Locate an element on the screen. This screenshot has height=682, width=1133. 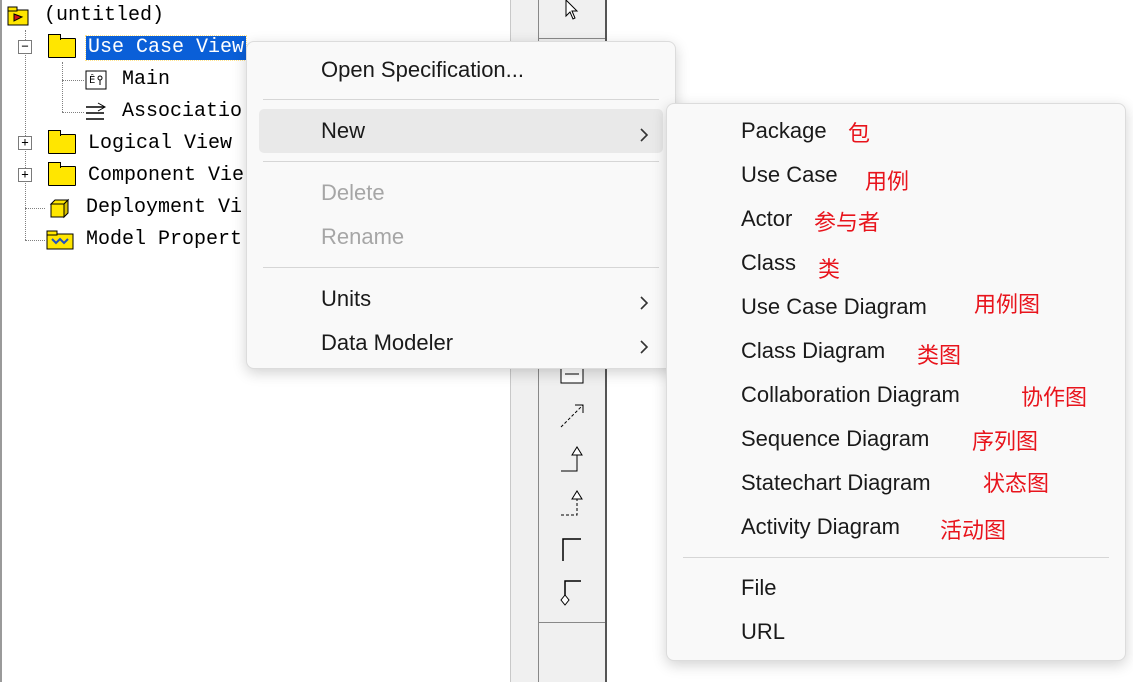
annotation-class: 类 is located at coordinates (829, 270).